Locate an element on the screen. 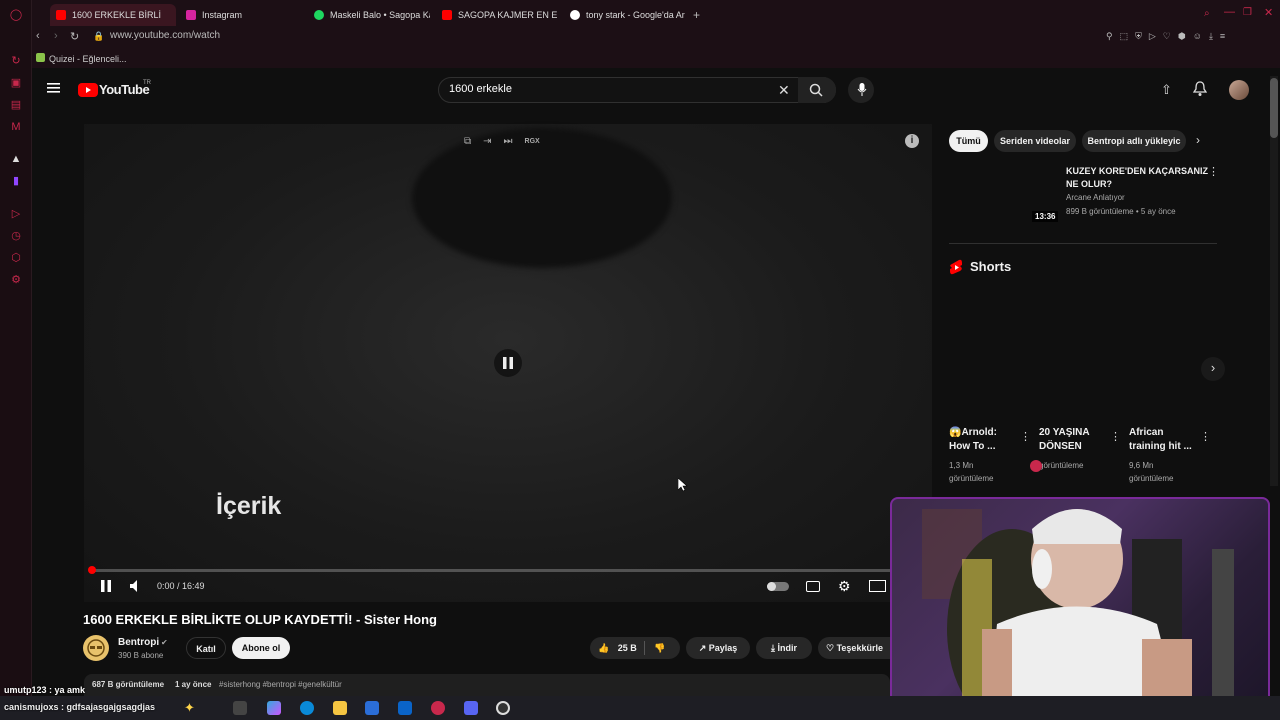 The width and height of the screenshot is (1280, 720). menu-icon: ≡ is located at coordinates (1222, 37).